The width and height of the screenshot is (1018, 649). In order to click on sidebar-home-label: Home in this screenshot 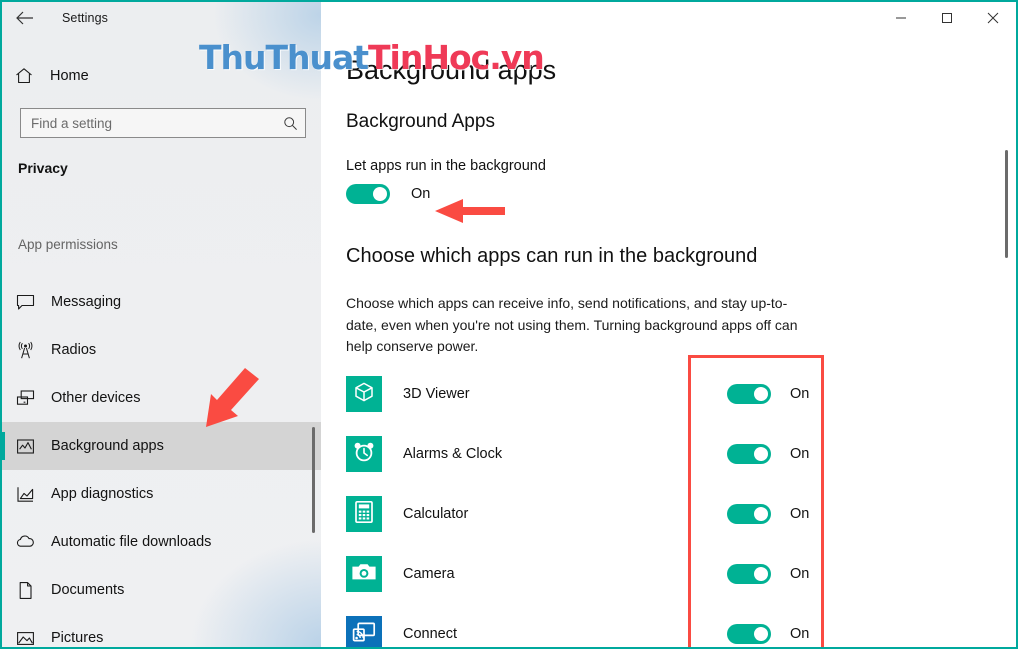, I will do `click(69, 76)`.